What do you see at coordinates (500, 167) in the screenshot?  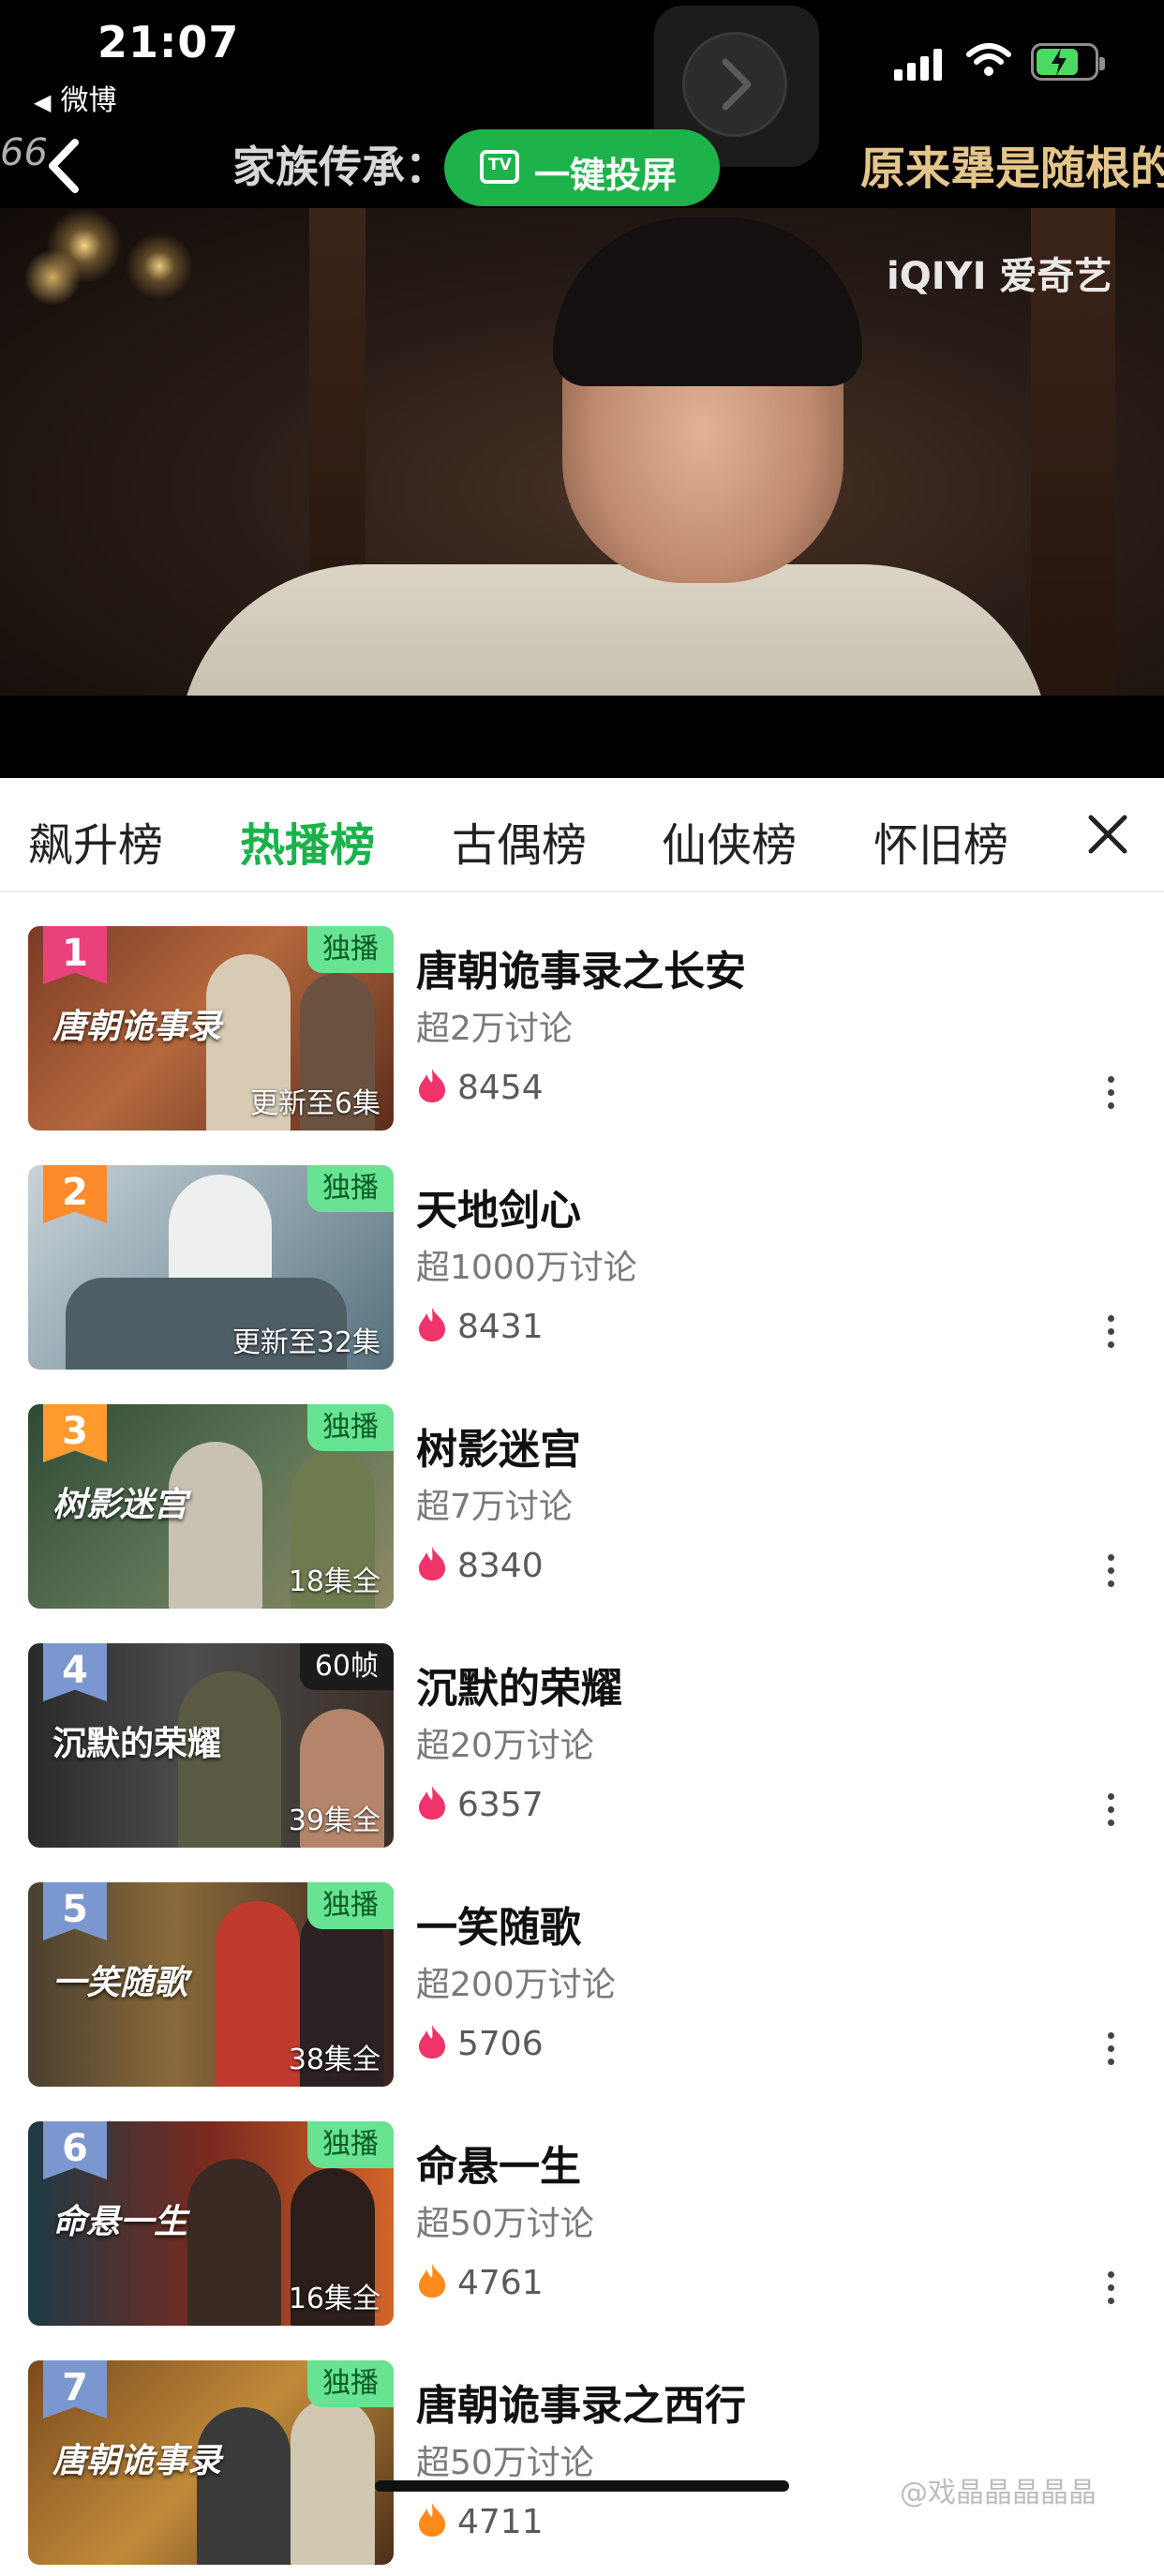 I see `tv-icon: TV` at bounding box center [500, 167].